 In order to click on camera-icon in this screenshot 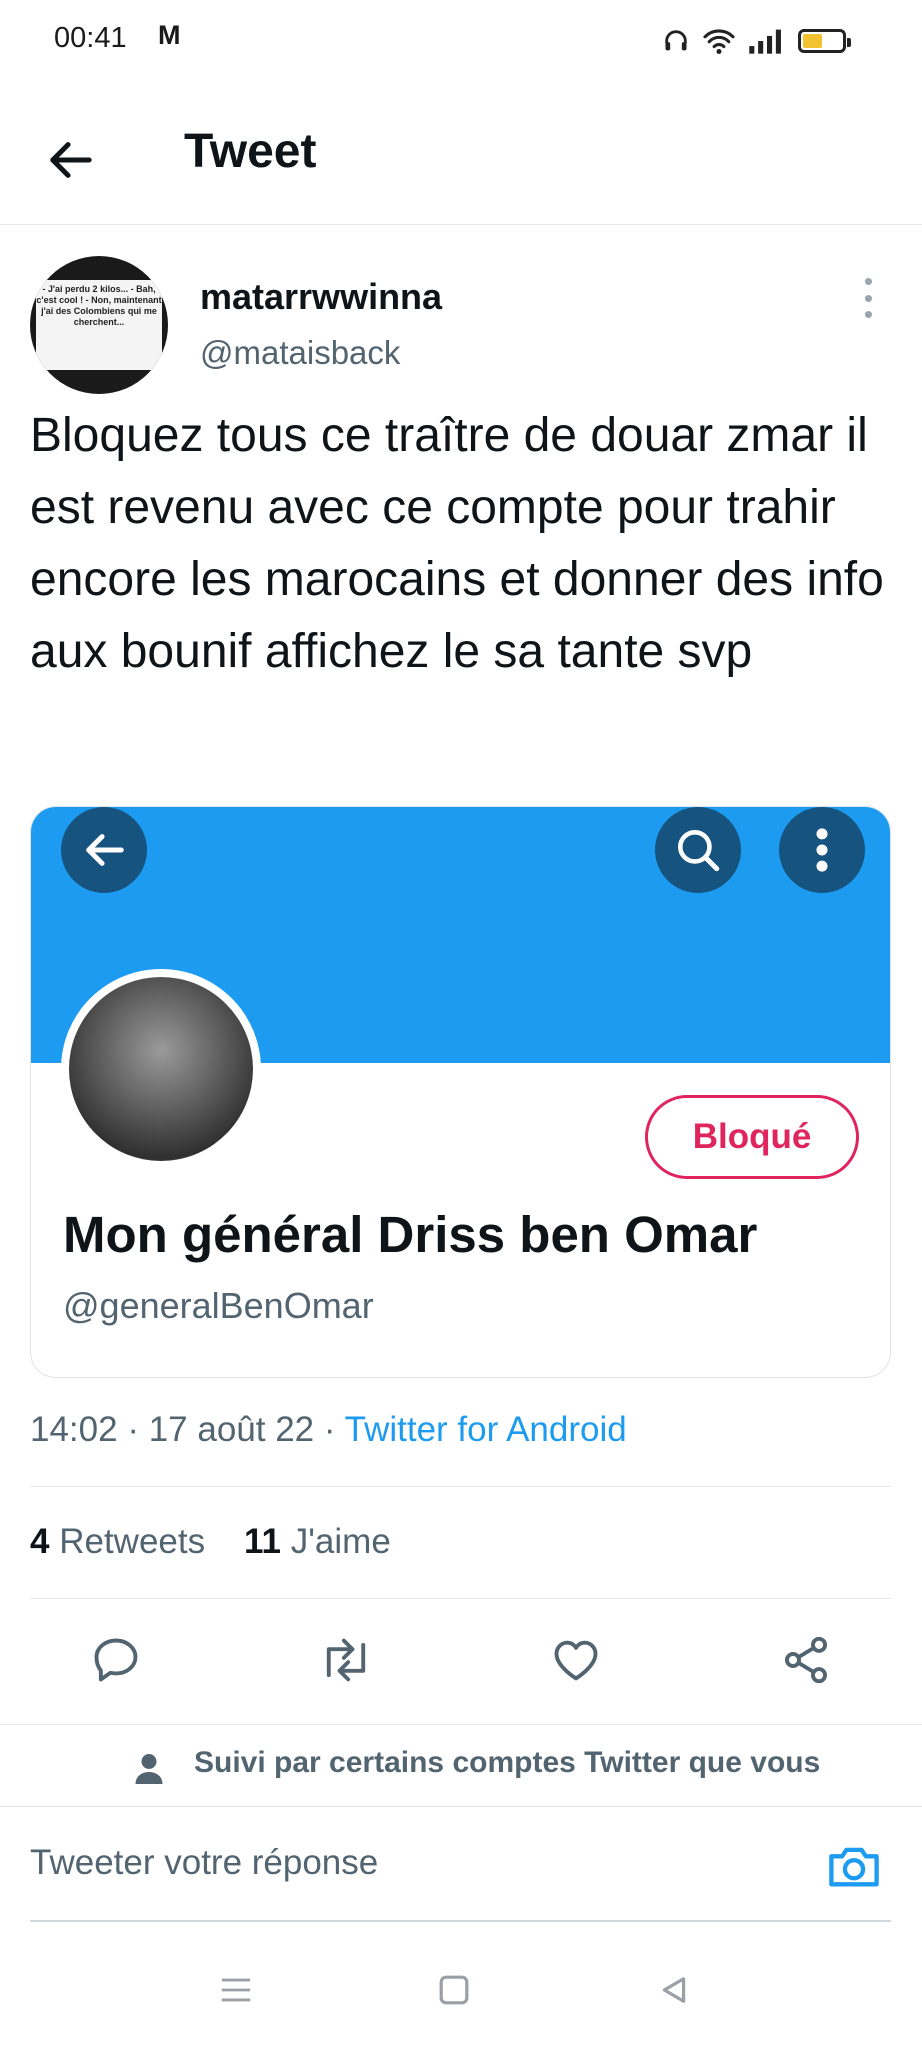, I will do `click(854, 1867)`.